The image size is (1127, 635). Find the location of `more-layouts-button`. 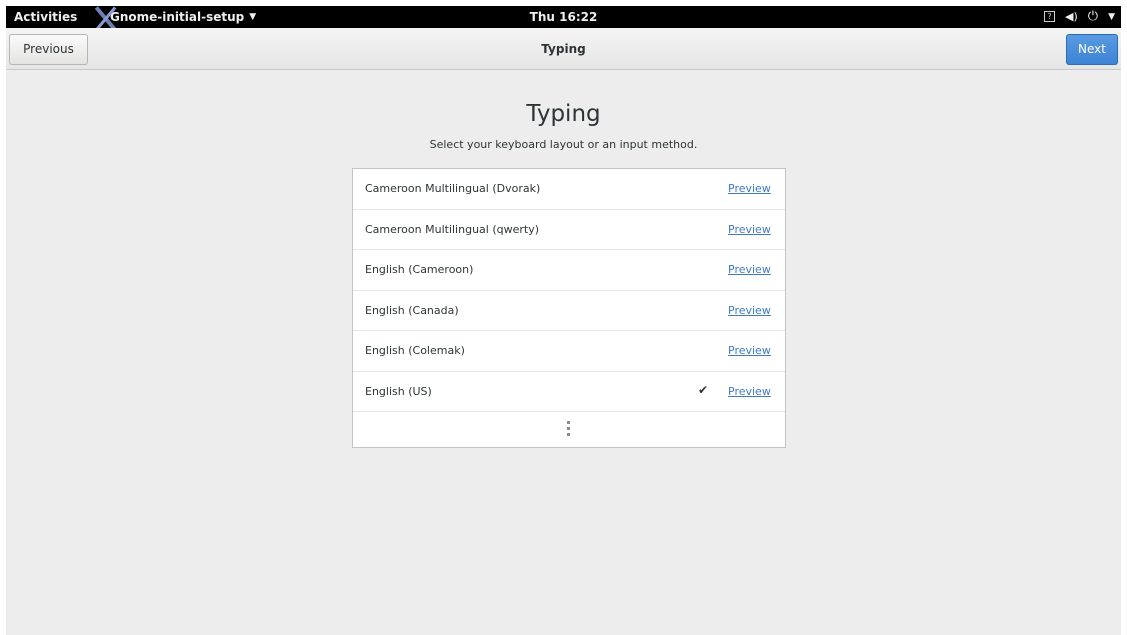

more-layouts-button is located at coordinates (569, 429).